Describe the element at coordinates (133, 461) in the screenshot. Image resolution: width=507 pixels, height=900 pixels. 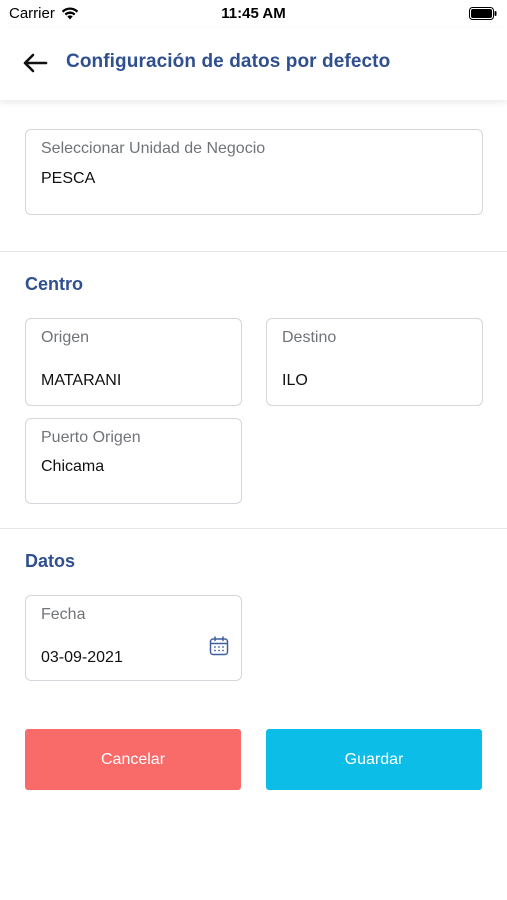
I see `puerto-origen-field: Puerto Origen Chicama` at that location.